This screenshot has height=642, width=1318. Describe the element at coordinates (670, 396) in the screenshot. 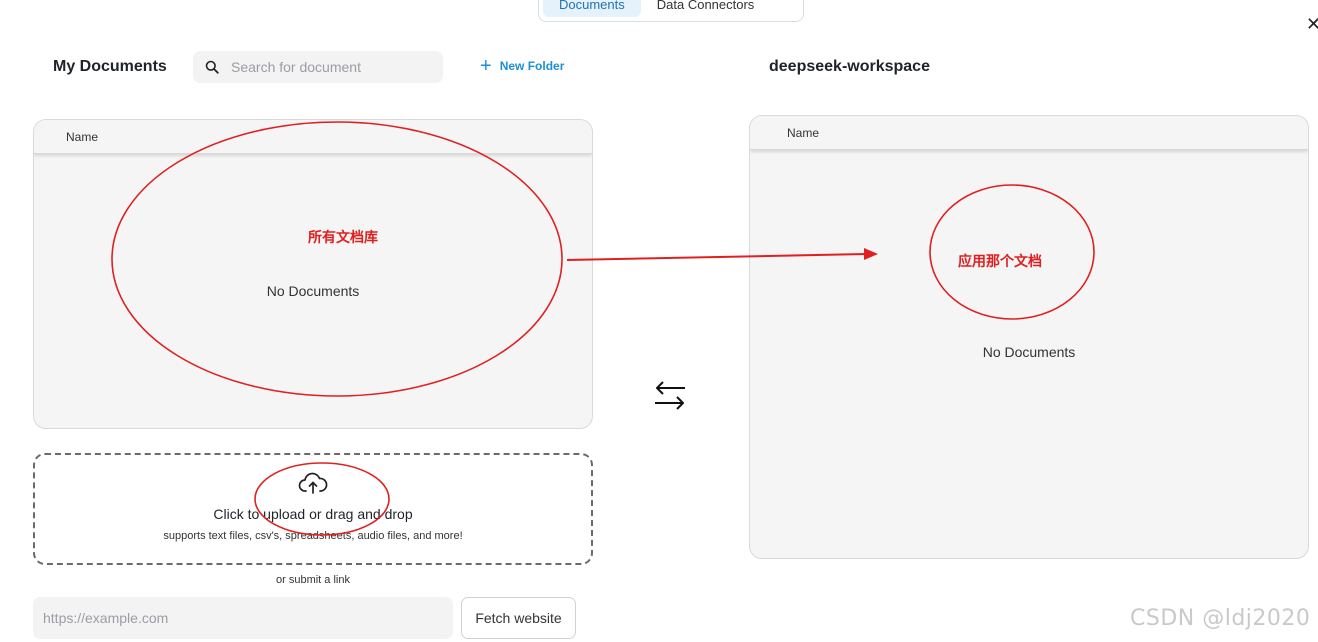

I see `swap-arrows-icon` at that location.